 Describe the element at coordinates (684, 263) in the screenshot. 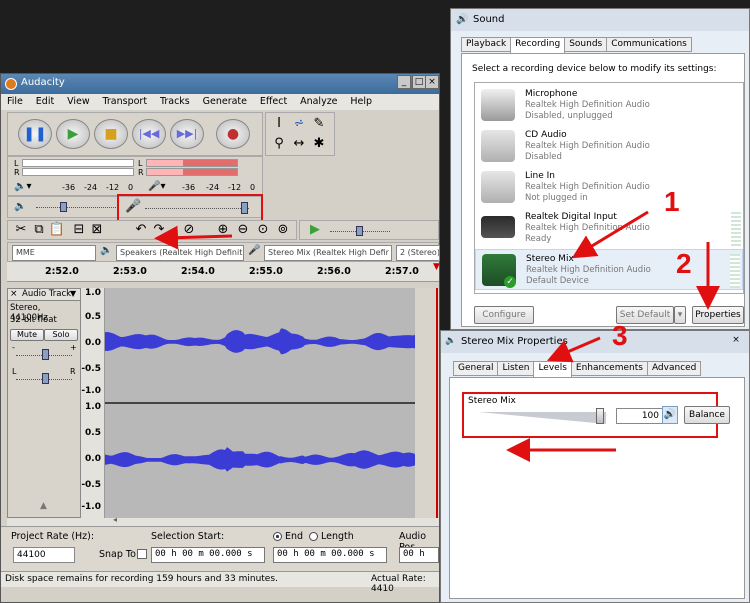

I see `step-2-label: 2` at that location.